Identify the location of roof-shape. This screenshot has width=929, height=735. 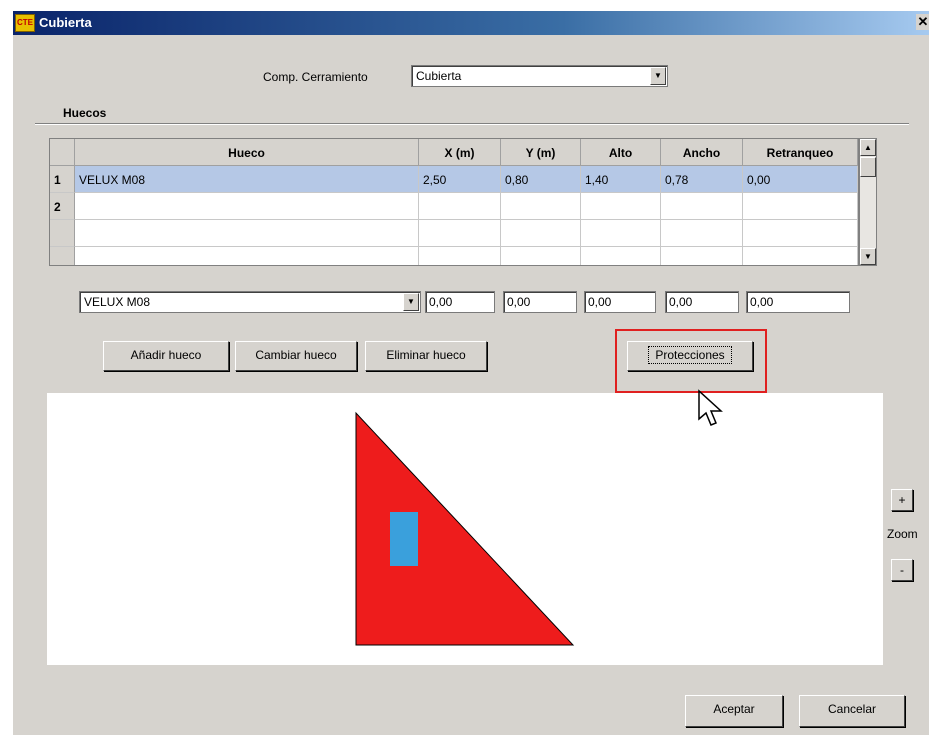
(465, 528).